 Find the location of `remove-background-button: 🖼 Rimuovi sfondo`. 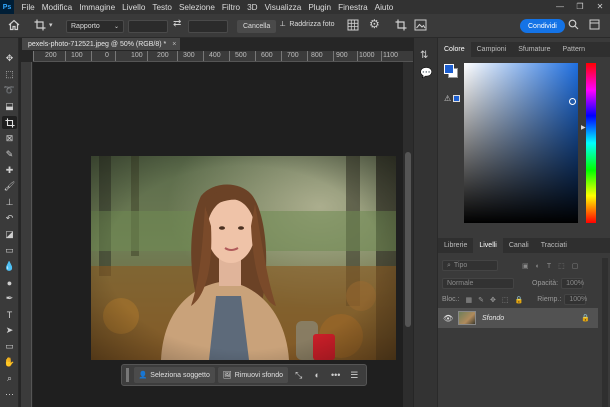

remove-background-button: 🖼 Rimuovi sfondo is located at coordinates (252, 375).